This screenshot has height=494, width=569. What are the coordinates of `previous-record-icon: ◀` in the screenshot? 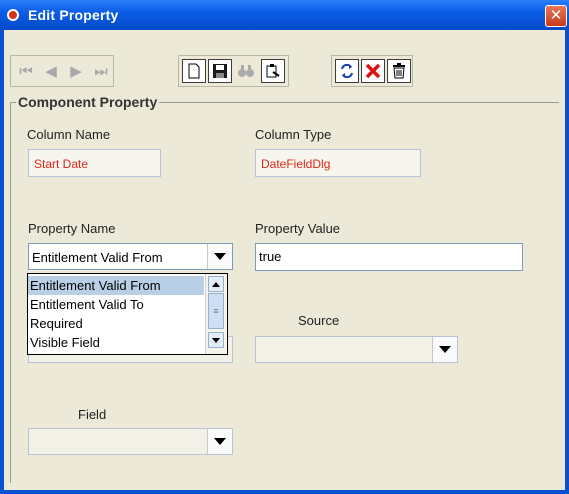 It's located at (51, 71).